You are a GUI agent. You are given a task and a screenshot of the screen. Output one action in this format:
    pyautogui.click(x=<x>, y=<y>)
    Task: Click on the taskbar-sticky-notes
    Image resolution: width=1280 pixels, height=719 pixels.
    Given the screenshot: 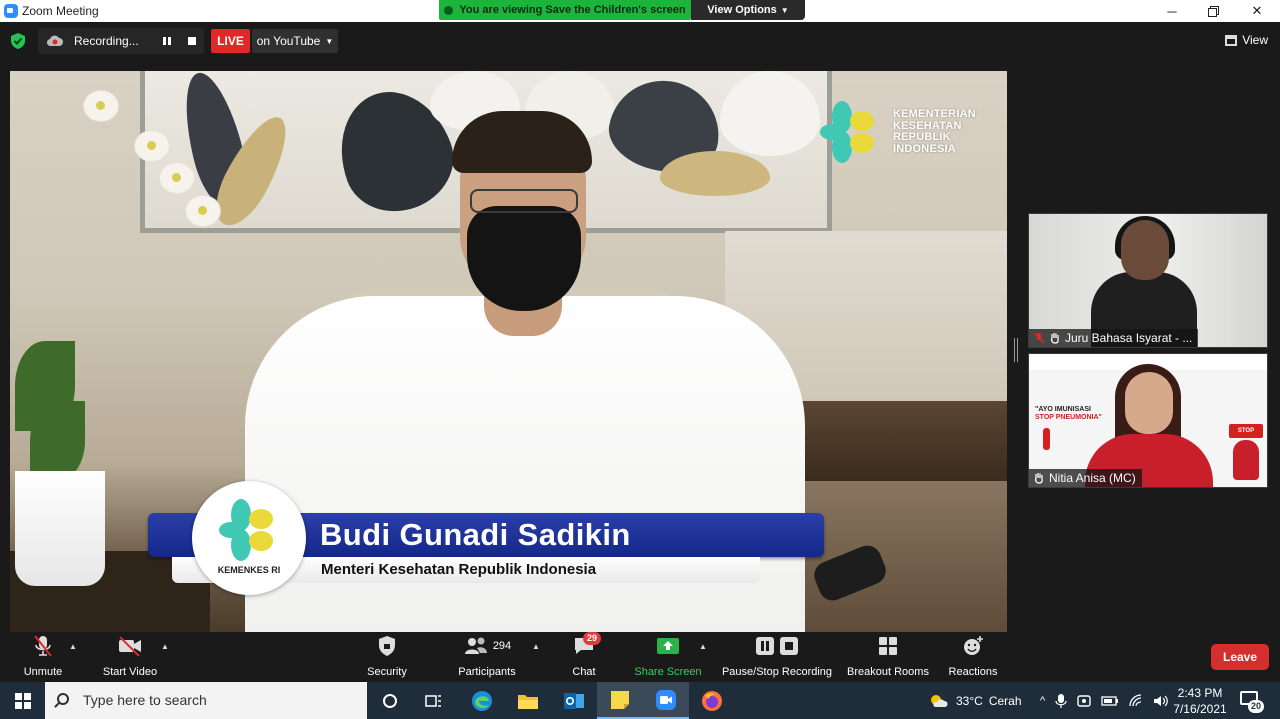 What is the action you would take?
    pyautogui.click(x=620, y=700)
    